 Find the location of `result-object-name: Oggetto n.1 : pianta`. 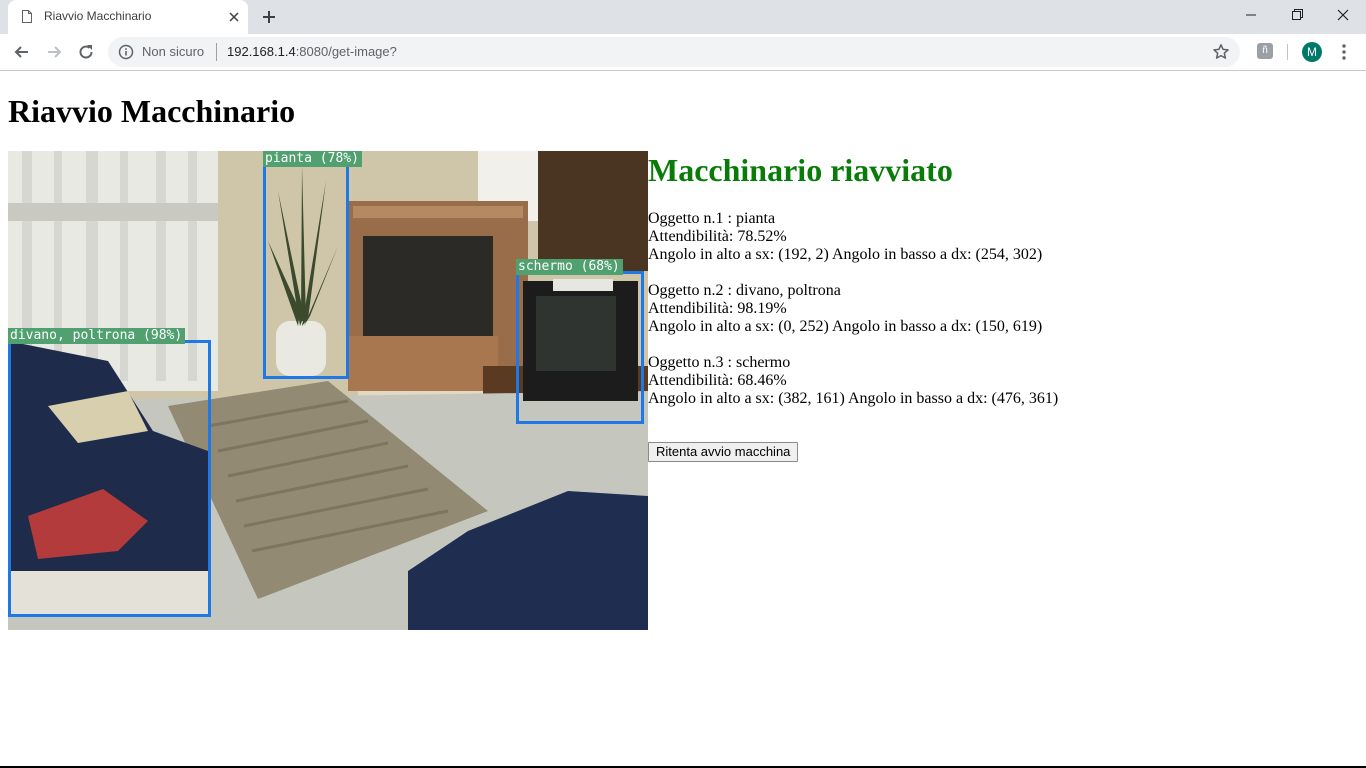

result-object-name: Oggetto n.1 : pianta is located at coordinates (712, 218).